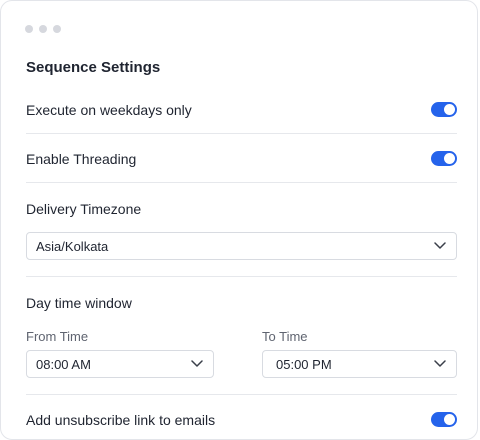  Describe the element at coordinates (93, 67) in the screenshot. I see `panel-title: Sequence Settings` at that location.